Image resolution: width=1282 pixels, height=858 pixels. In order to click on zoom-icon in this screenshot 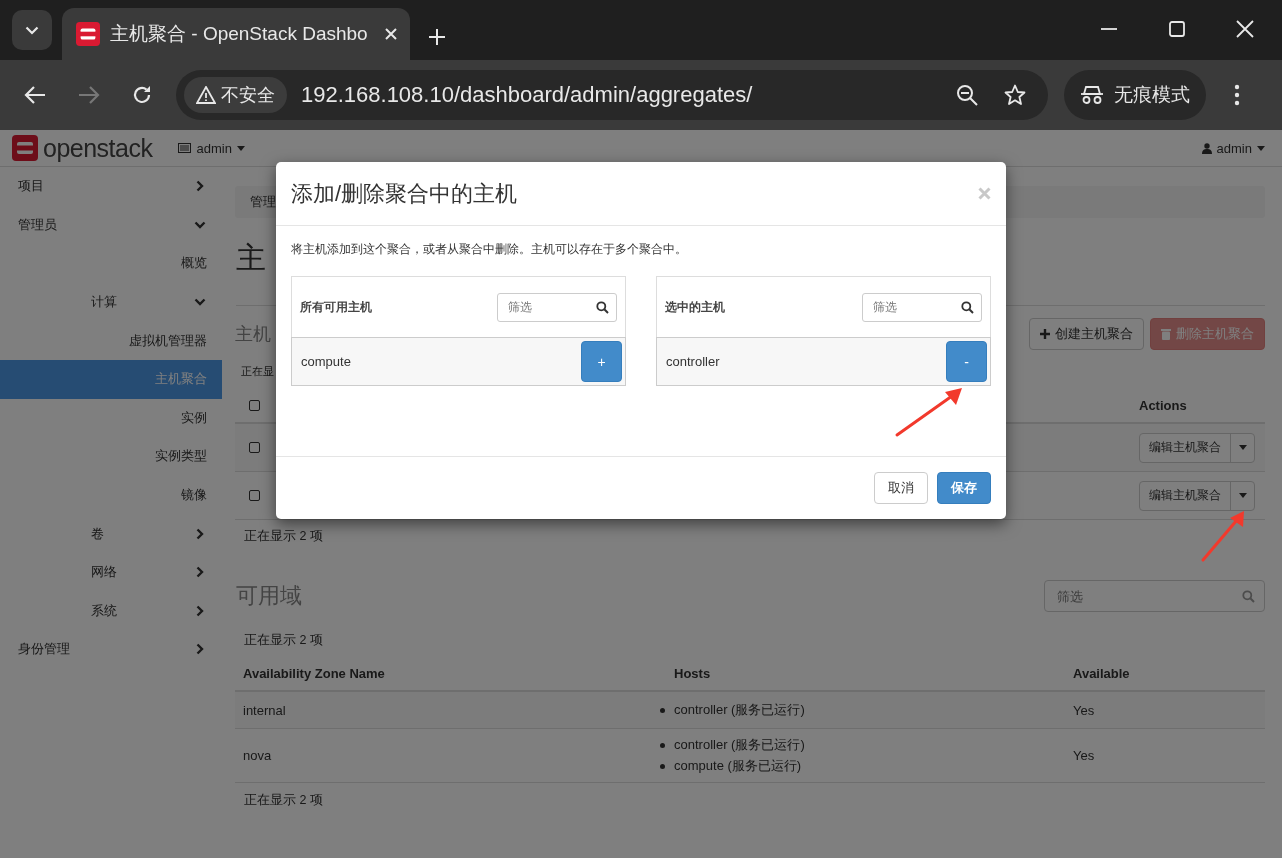, I will do `click(967, 95)`.